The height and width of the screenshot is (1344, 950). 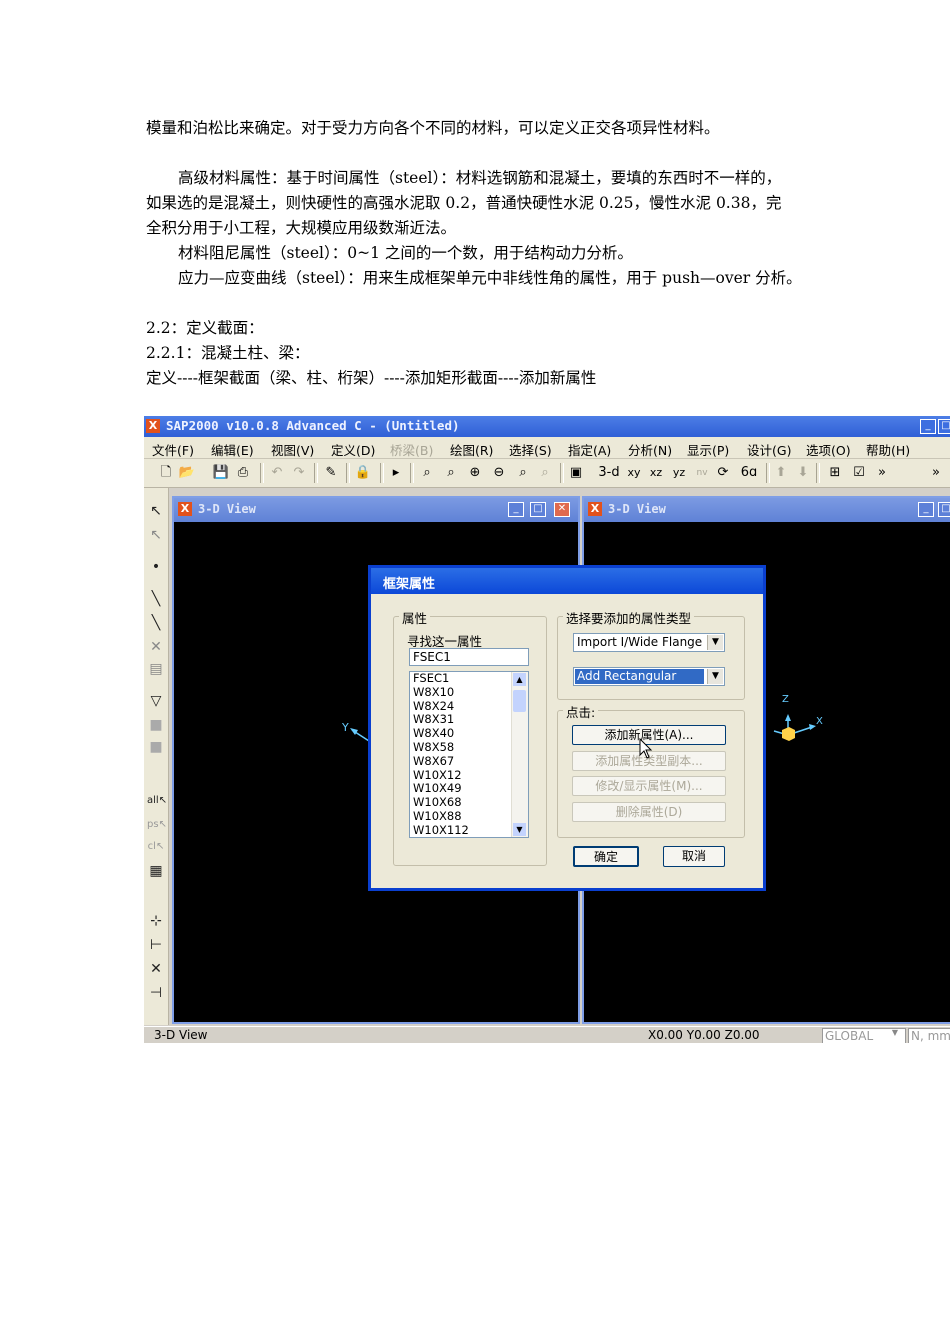 I want to click on paragraph-1: 模量和泊松比来确定。对于受力方向各个不同的材料，可以定义正交各项异性材料。, so click(x=433, y=128).